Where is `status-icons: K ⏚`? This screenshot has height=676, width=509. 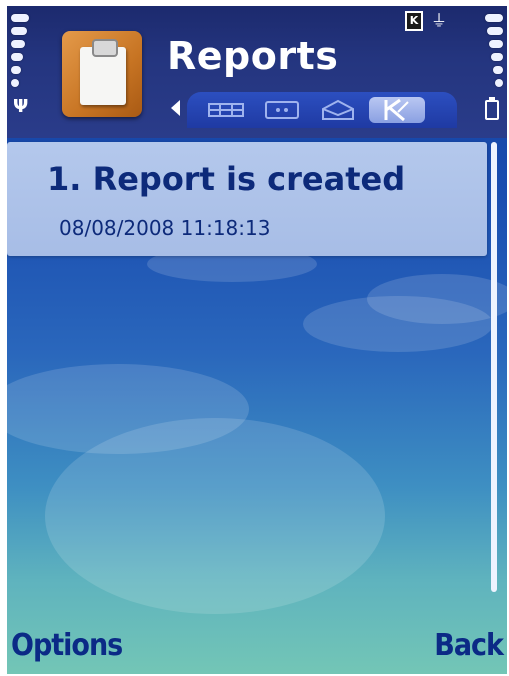 status-icons: K ⏚ is located at coordinates (426, 21).